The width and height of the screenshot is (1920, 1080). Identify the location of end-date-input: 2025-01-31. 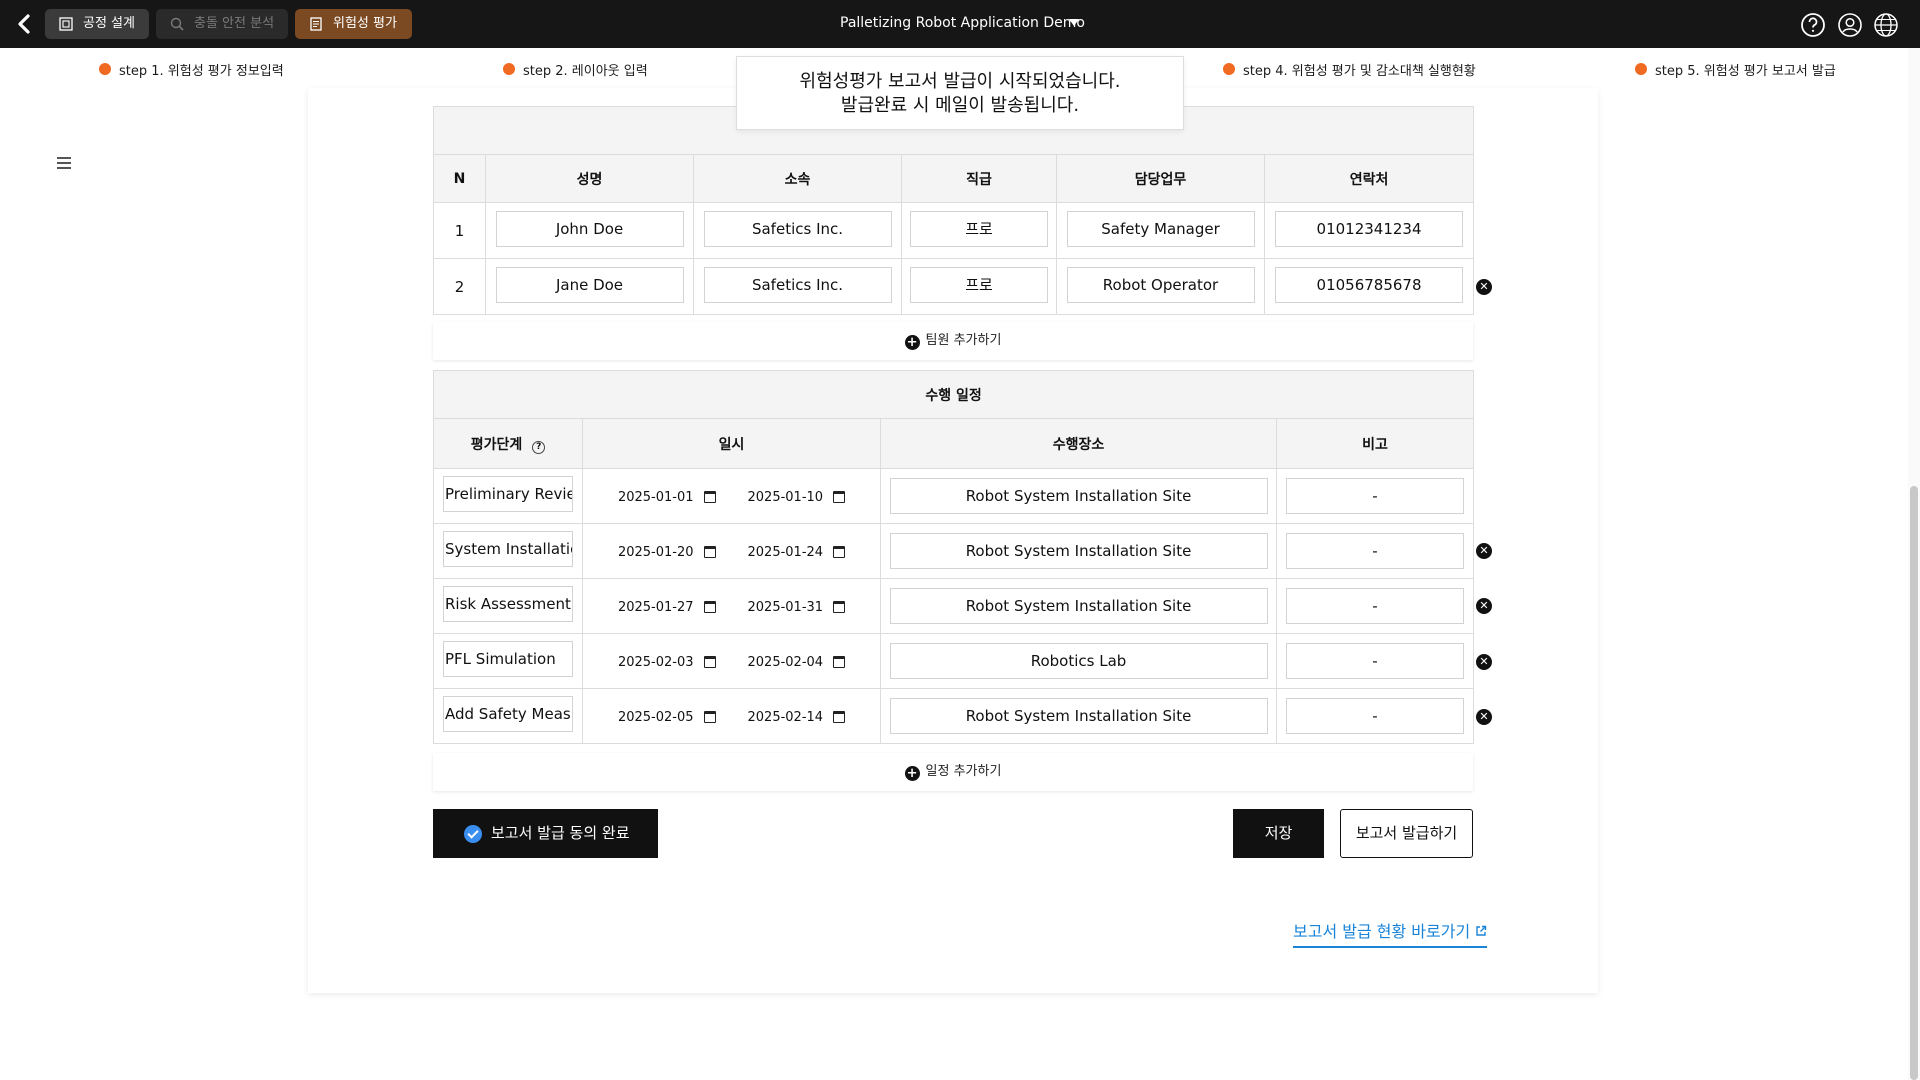
(797, 607).